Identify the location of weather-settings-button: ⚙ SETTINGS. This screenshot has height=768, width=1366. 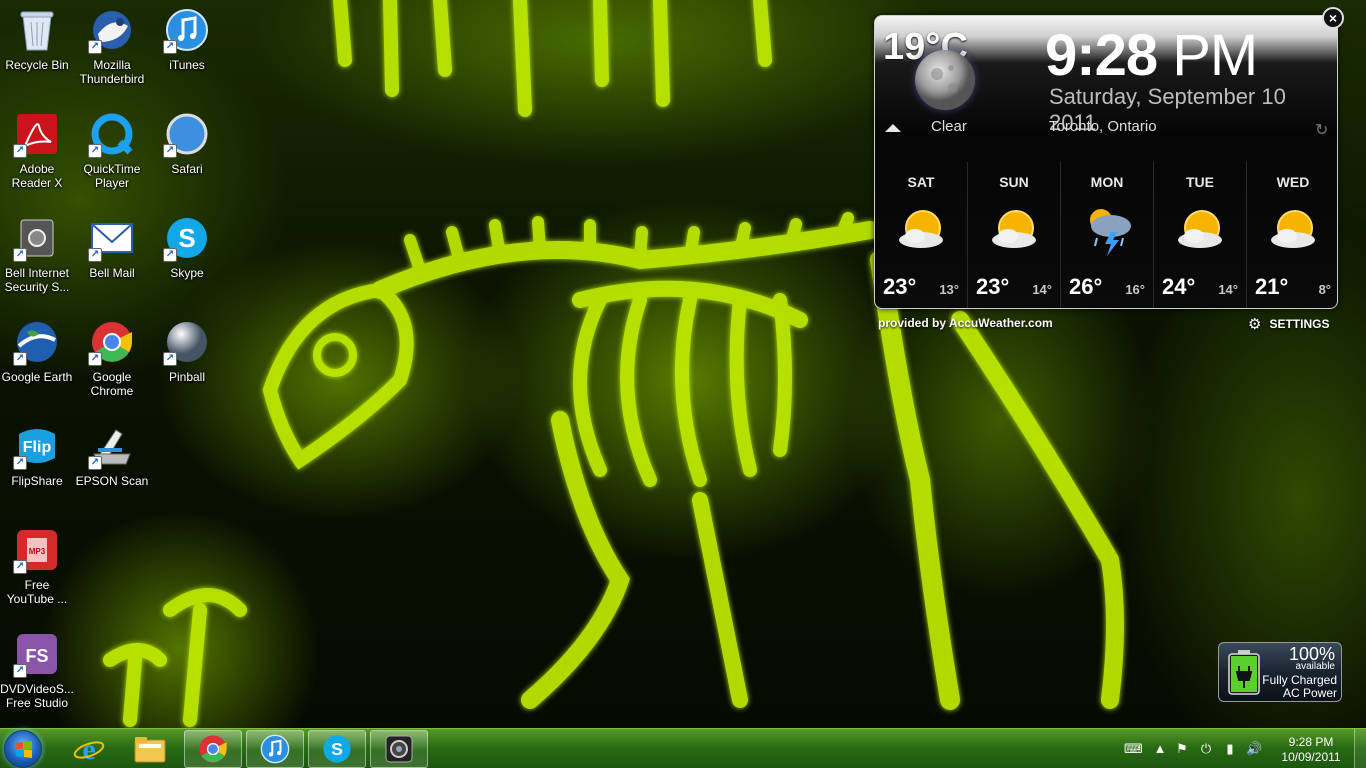
(1288, 324).